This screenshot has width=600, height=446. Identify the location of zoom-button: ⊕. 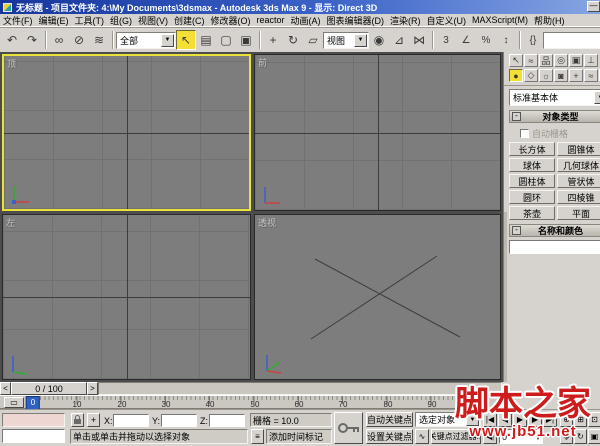
(566, 419).